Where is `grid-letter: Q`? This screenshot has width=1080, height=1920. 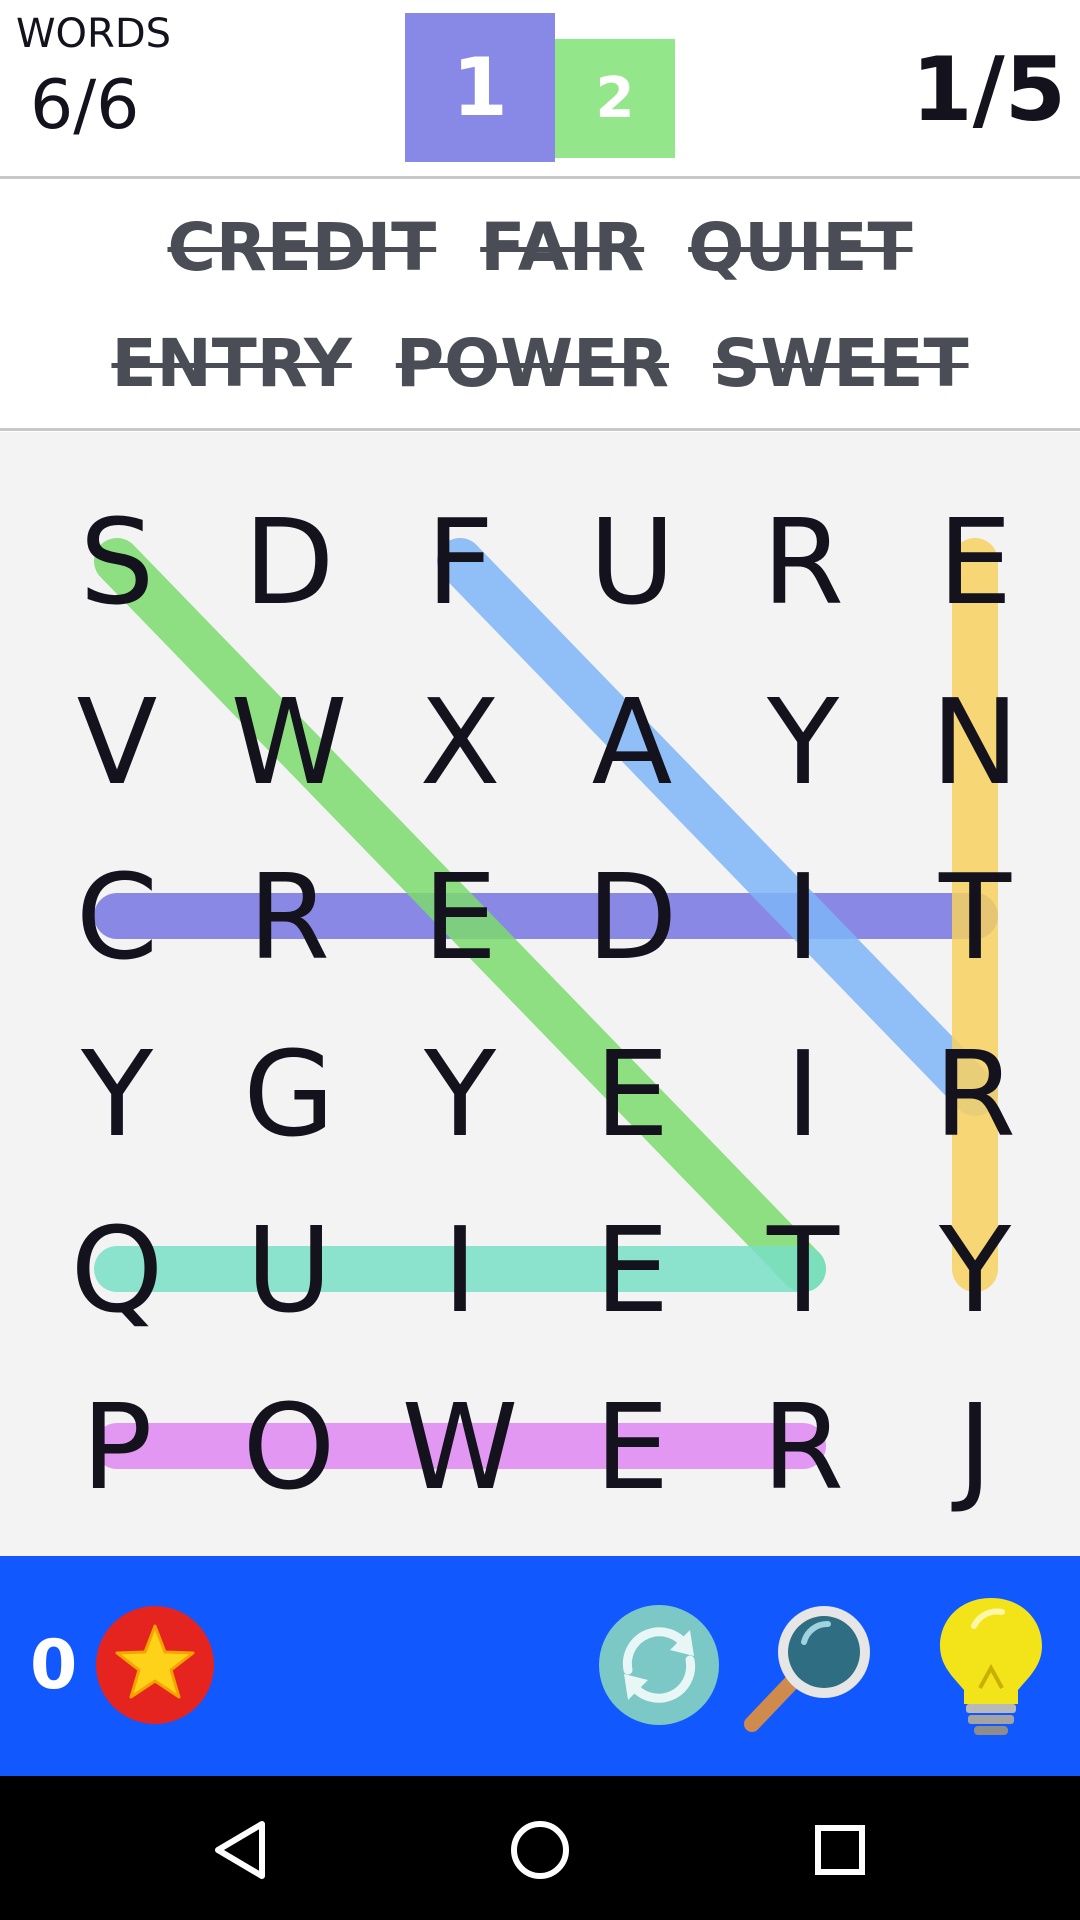
grid-letter: Q is located at coordinates (117, 1270).